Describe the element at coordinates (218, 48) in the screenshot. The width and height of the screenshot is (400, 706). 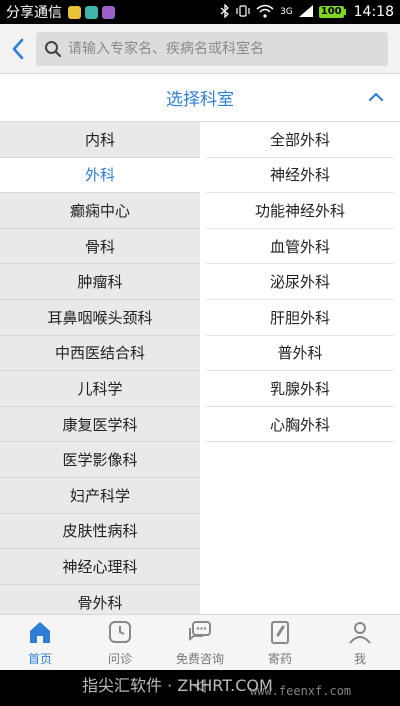
I see `search-input` at that location.